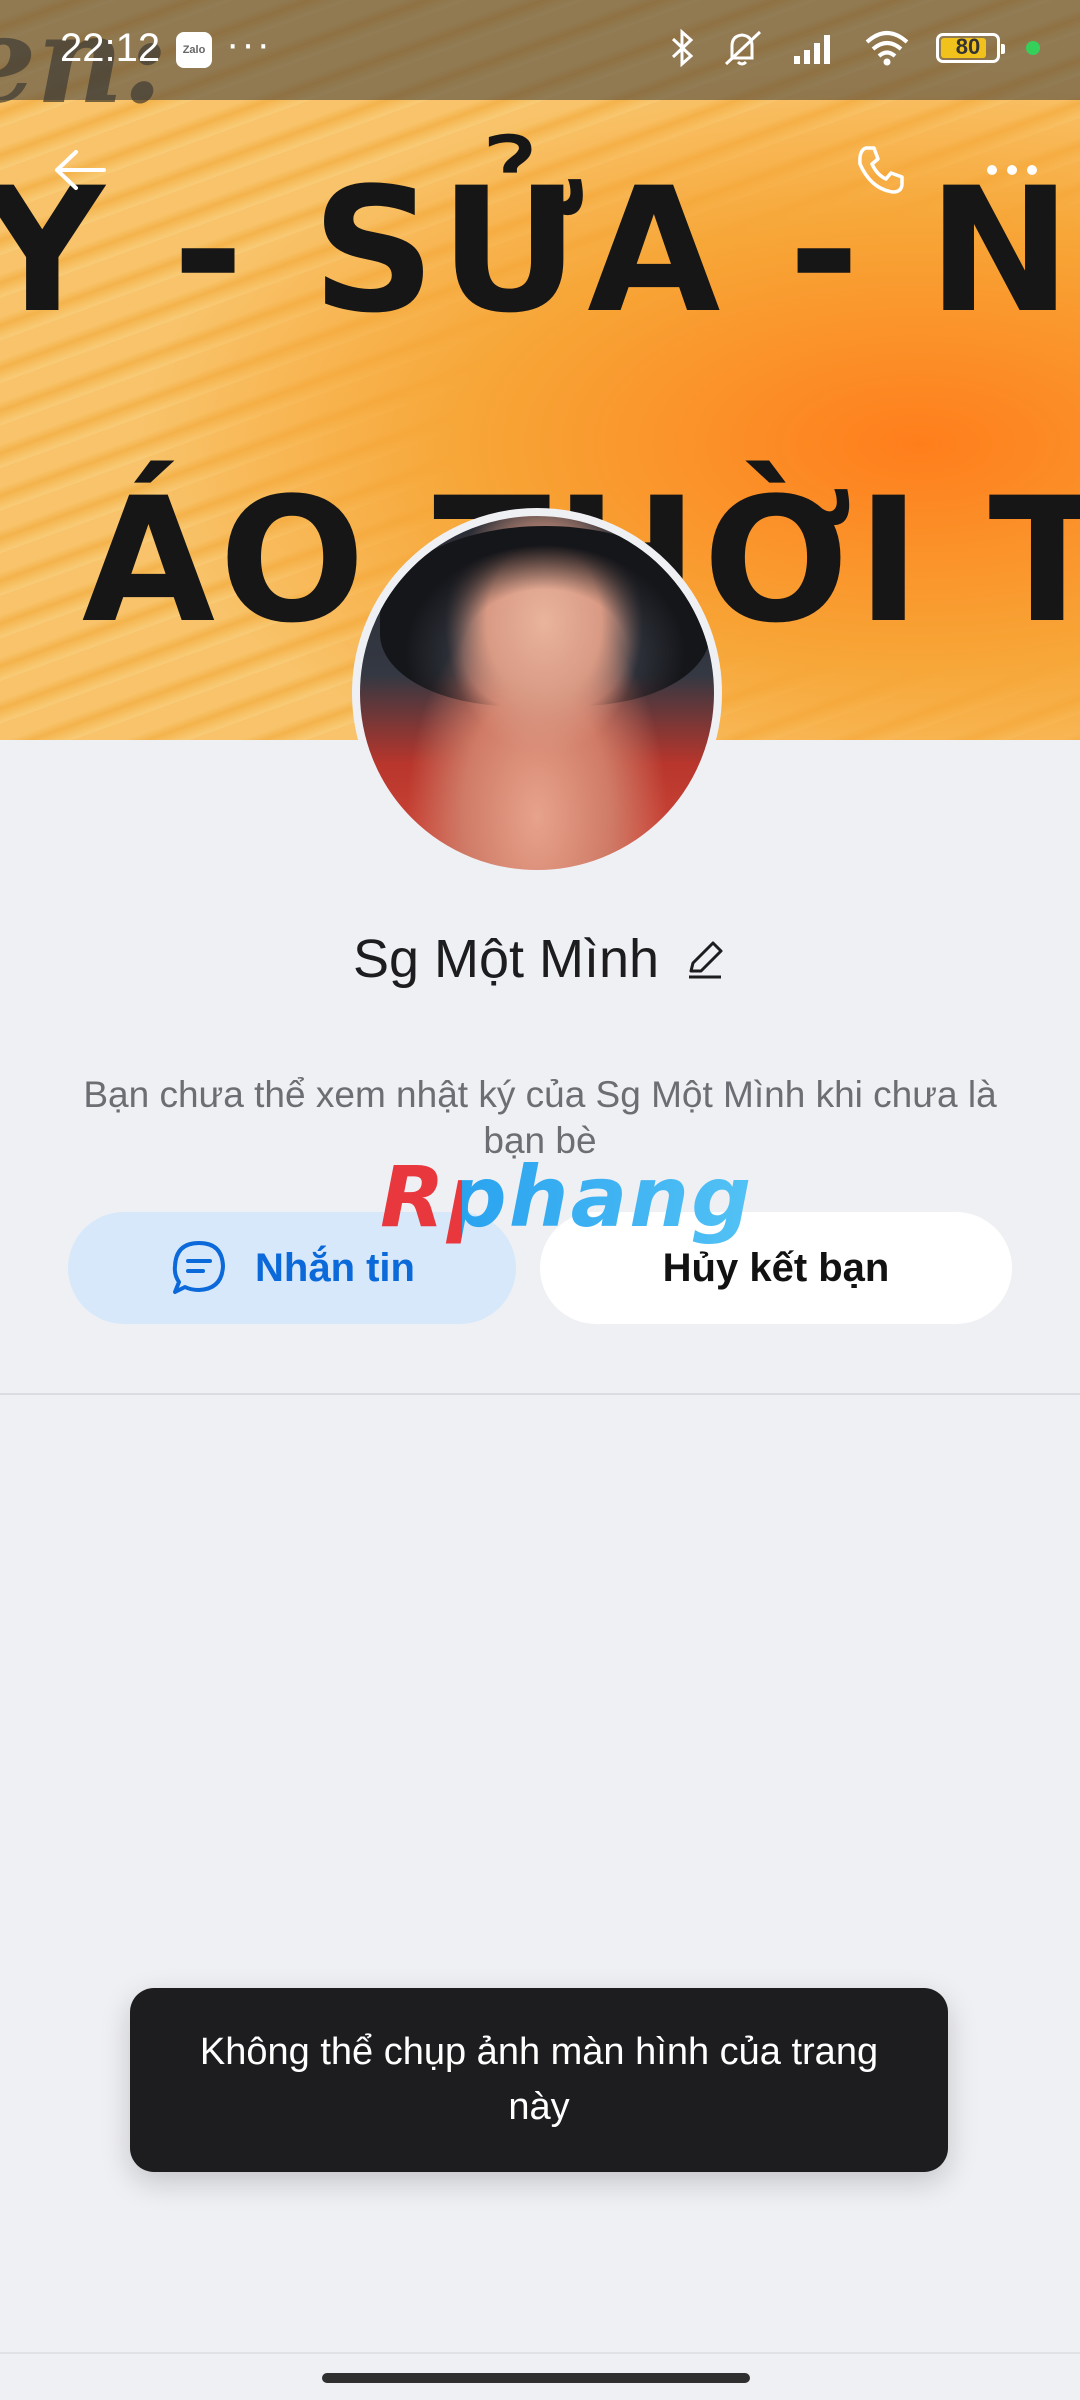 The height and width of the screenshot is (2400, 1080). I want to click on pencil-icon, so click(705, 959).